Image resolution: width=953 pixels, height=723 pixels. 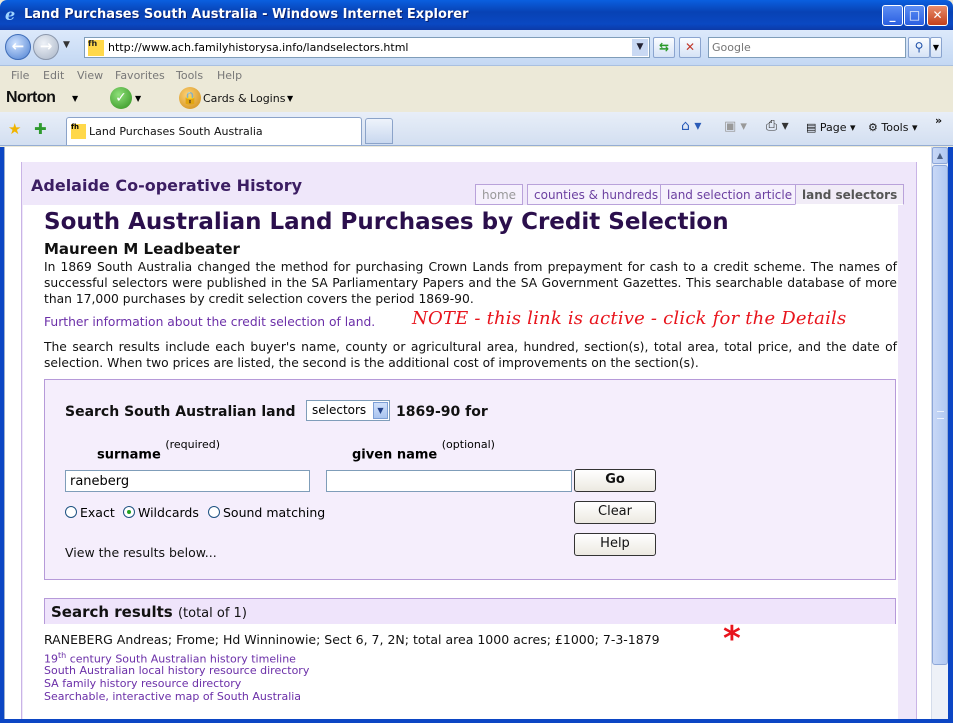 I want to click on refresh-icon: ⇆, so click(x=664, y=47).